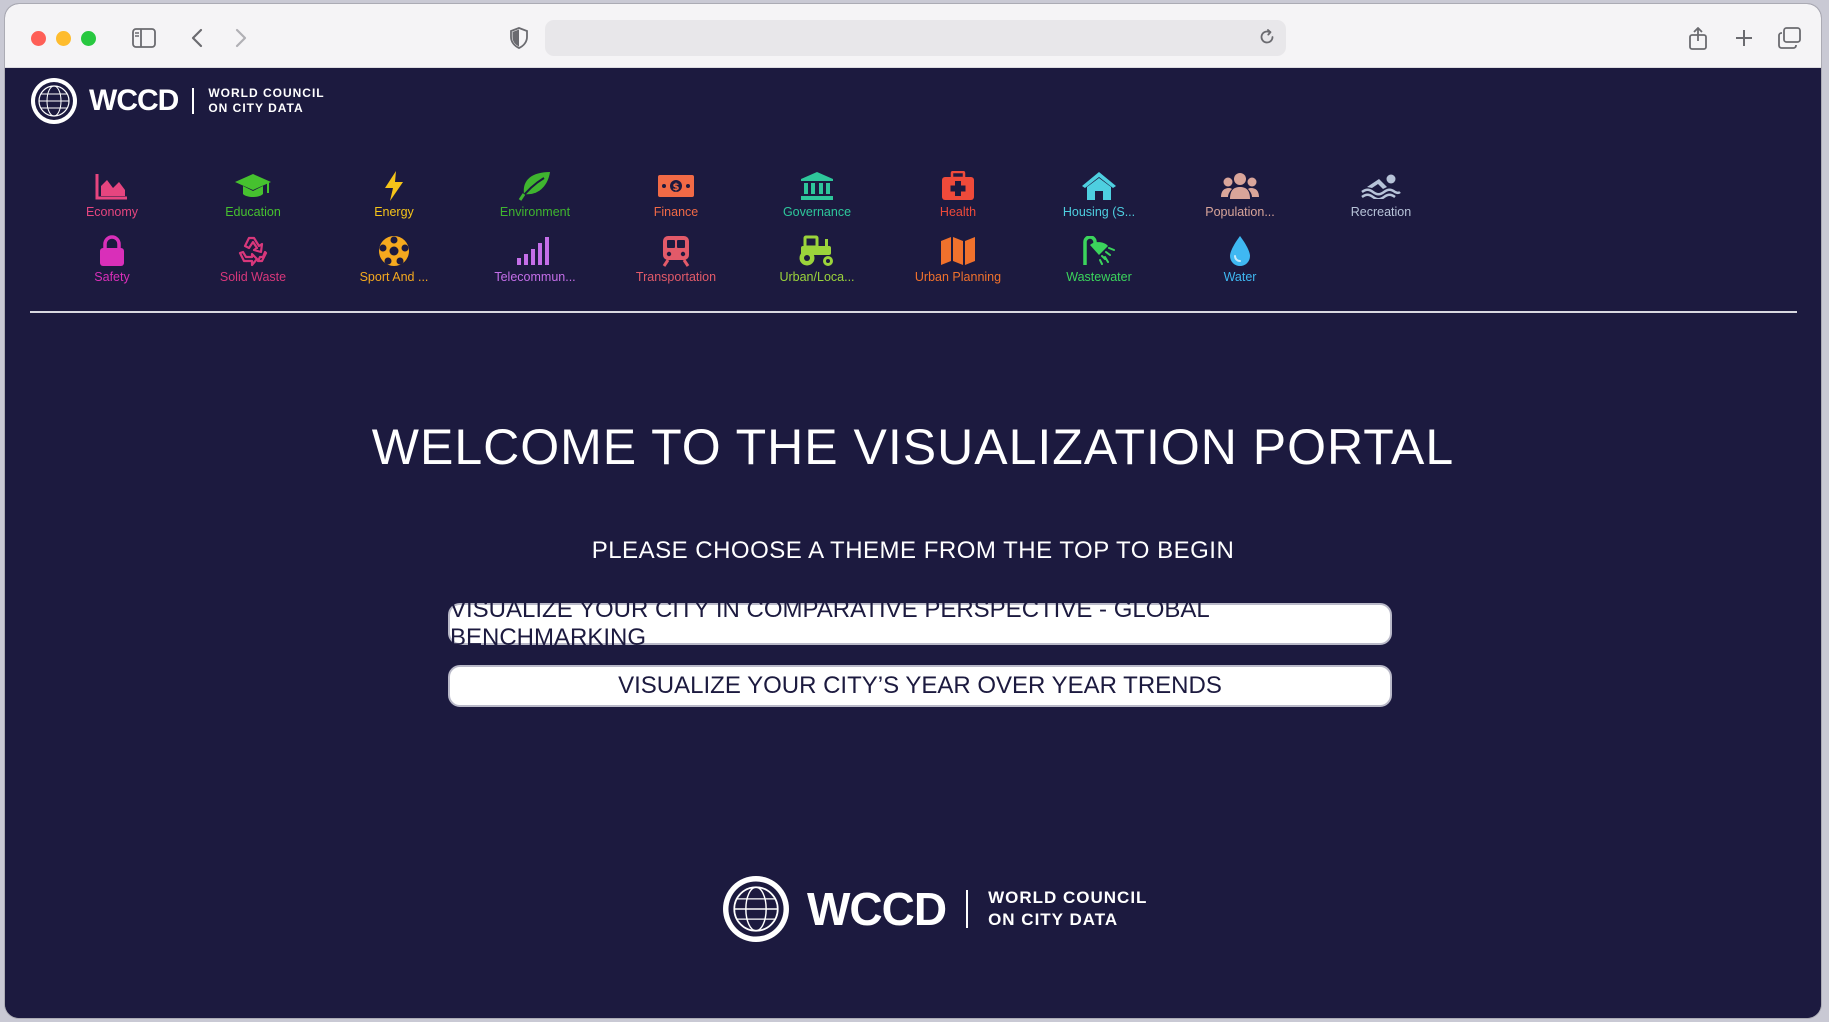  What do you see at coordinates (1240, 277) in the screenshot?
I see `theme-label: Water` at bounding box center [1240, 277].